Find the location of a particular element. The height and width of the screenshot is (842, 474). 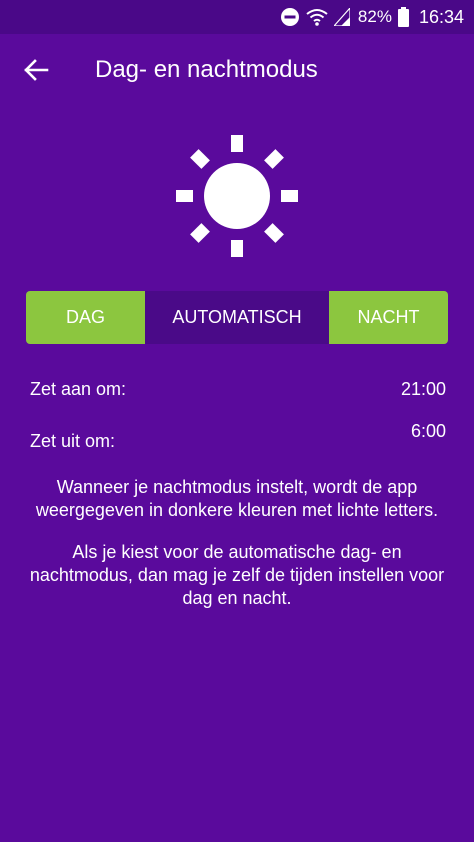

schedule-off-label: Zet uit om: is located at coordinates (73, 441).